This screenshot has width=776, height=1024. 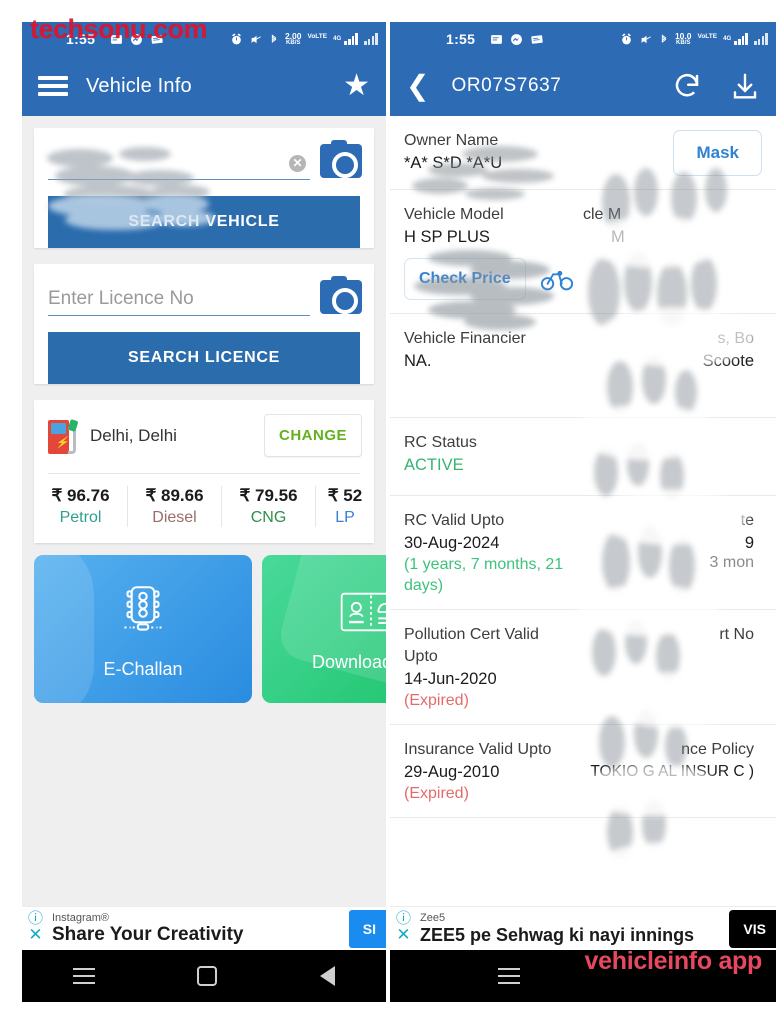 I want to click on back-arrow-icon: ❮, so click(x=417, y=86).